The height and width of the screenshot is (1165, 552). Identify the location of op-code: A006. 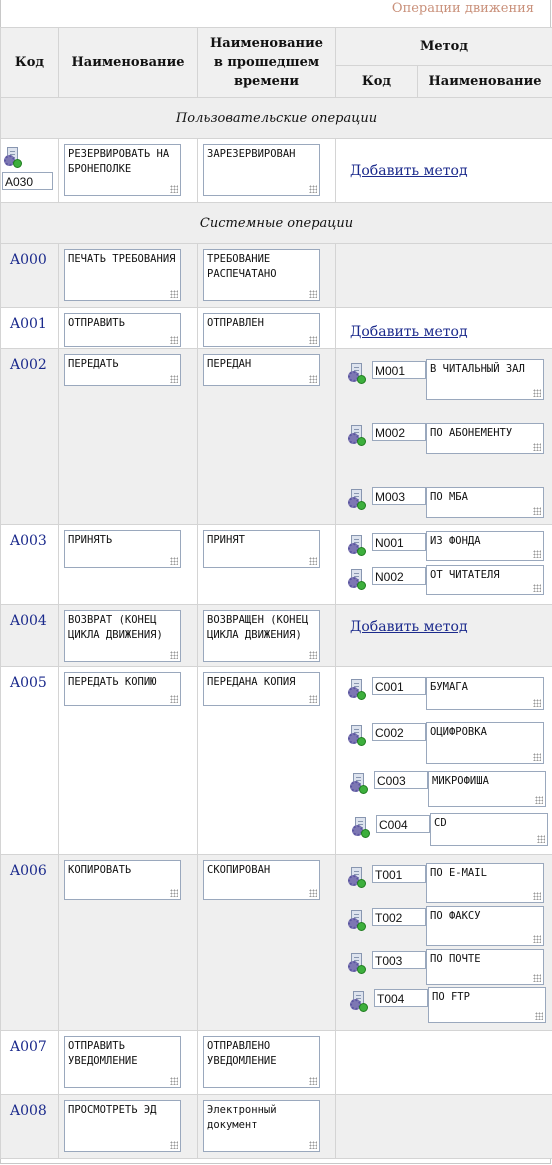
(29, 942).